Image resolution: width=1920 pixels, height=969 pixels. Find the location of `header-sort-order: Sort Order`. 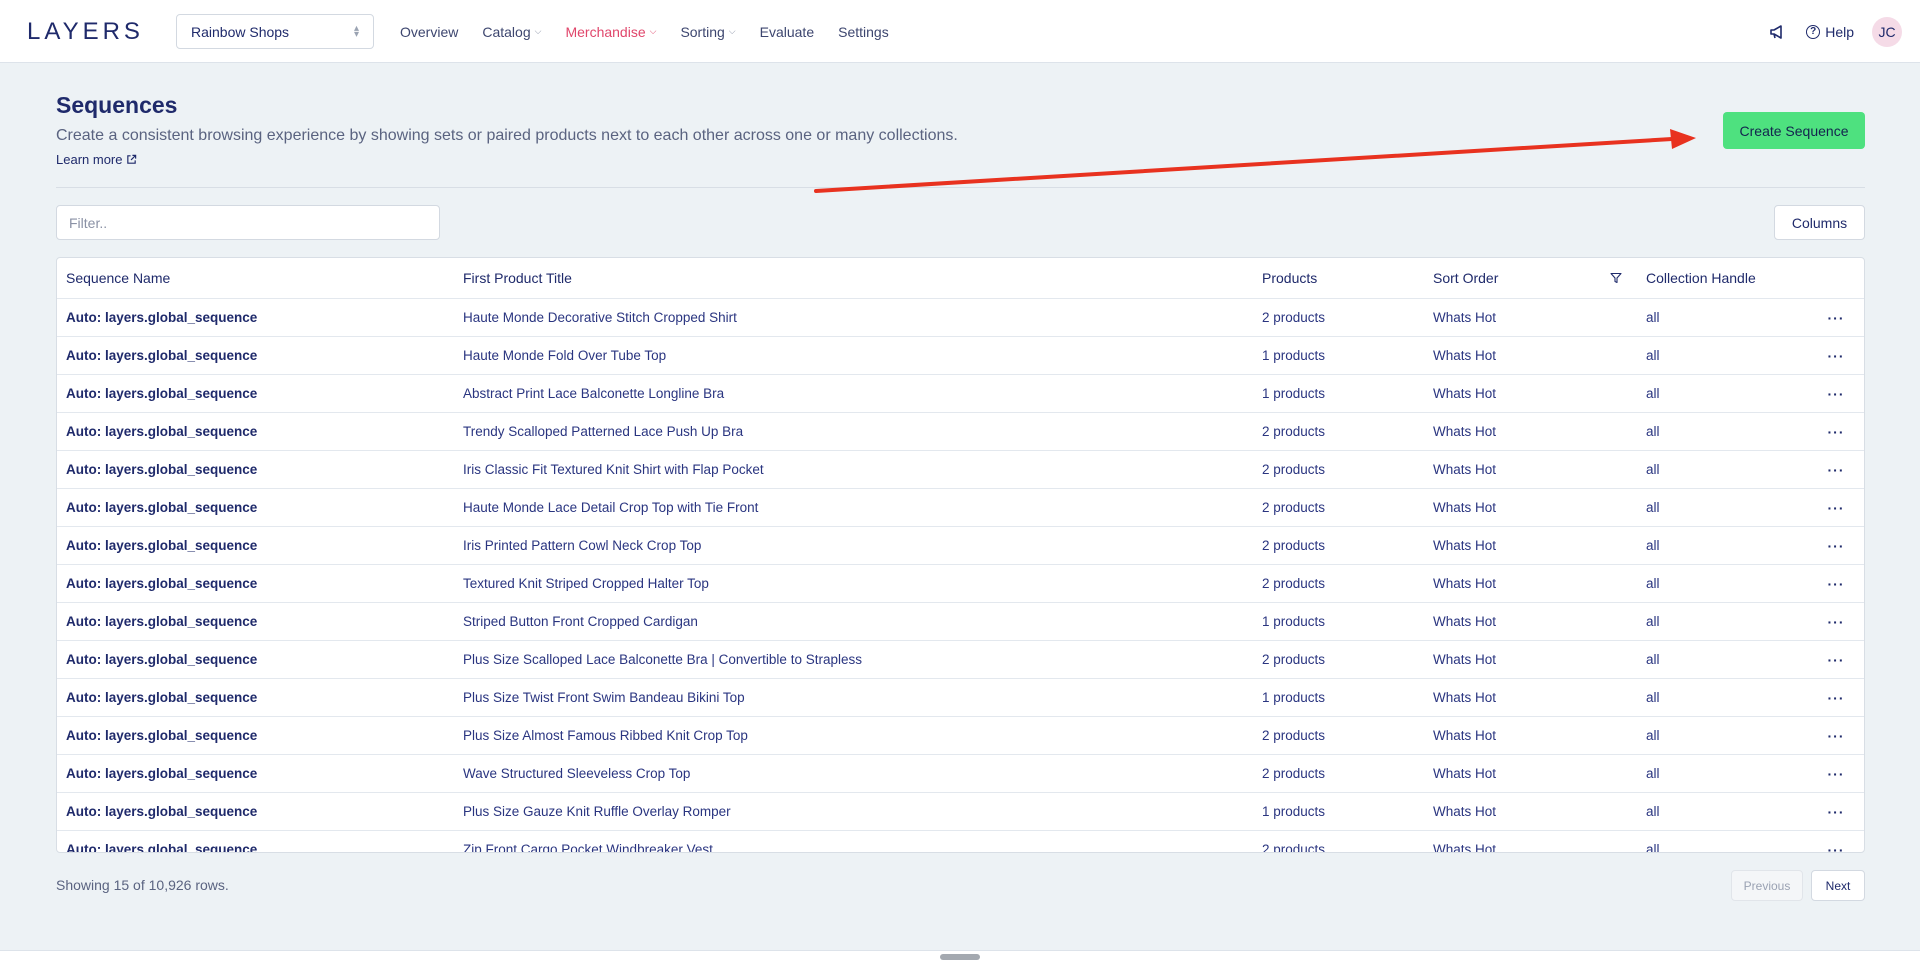

header-sort-order: Sort Order is located at coordinates (1530, 278).